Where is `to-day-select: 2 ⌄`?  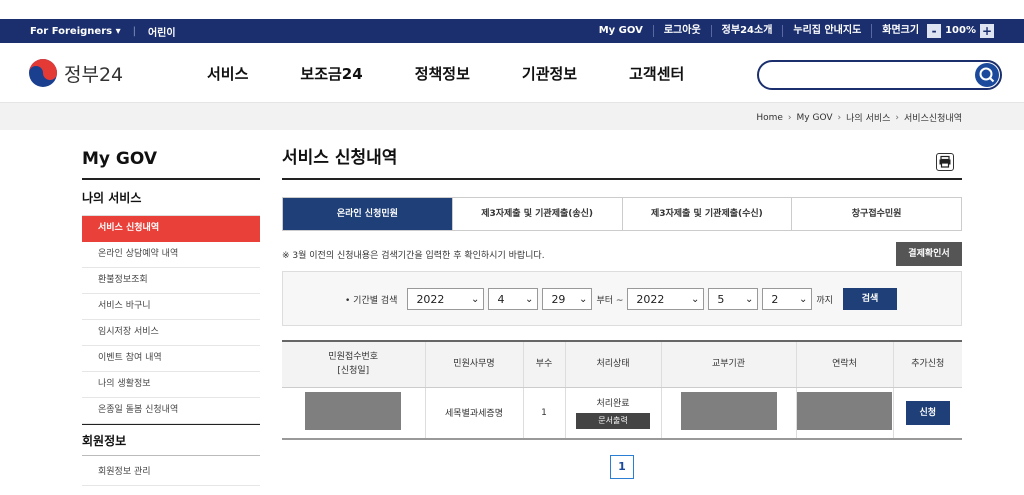
to-day-select: 2 ⌄ is located at coordinates (787, 299).